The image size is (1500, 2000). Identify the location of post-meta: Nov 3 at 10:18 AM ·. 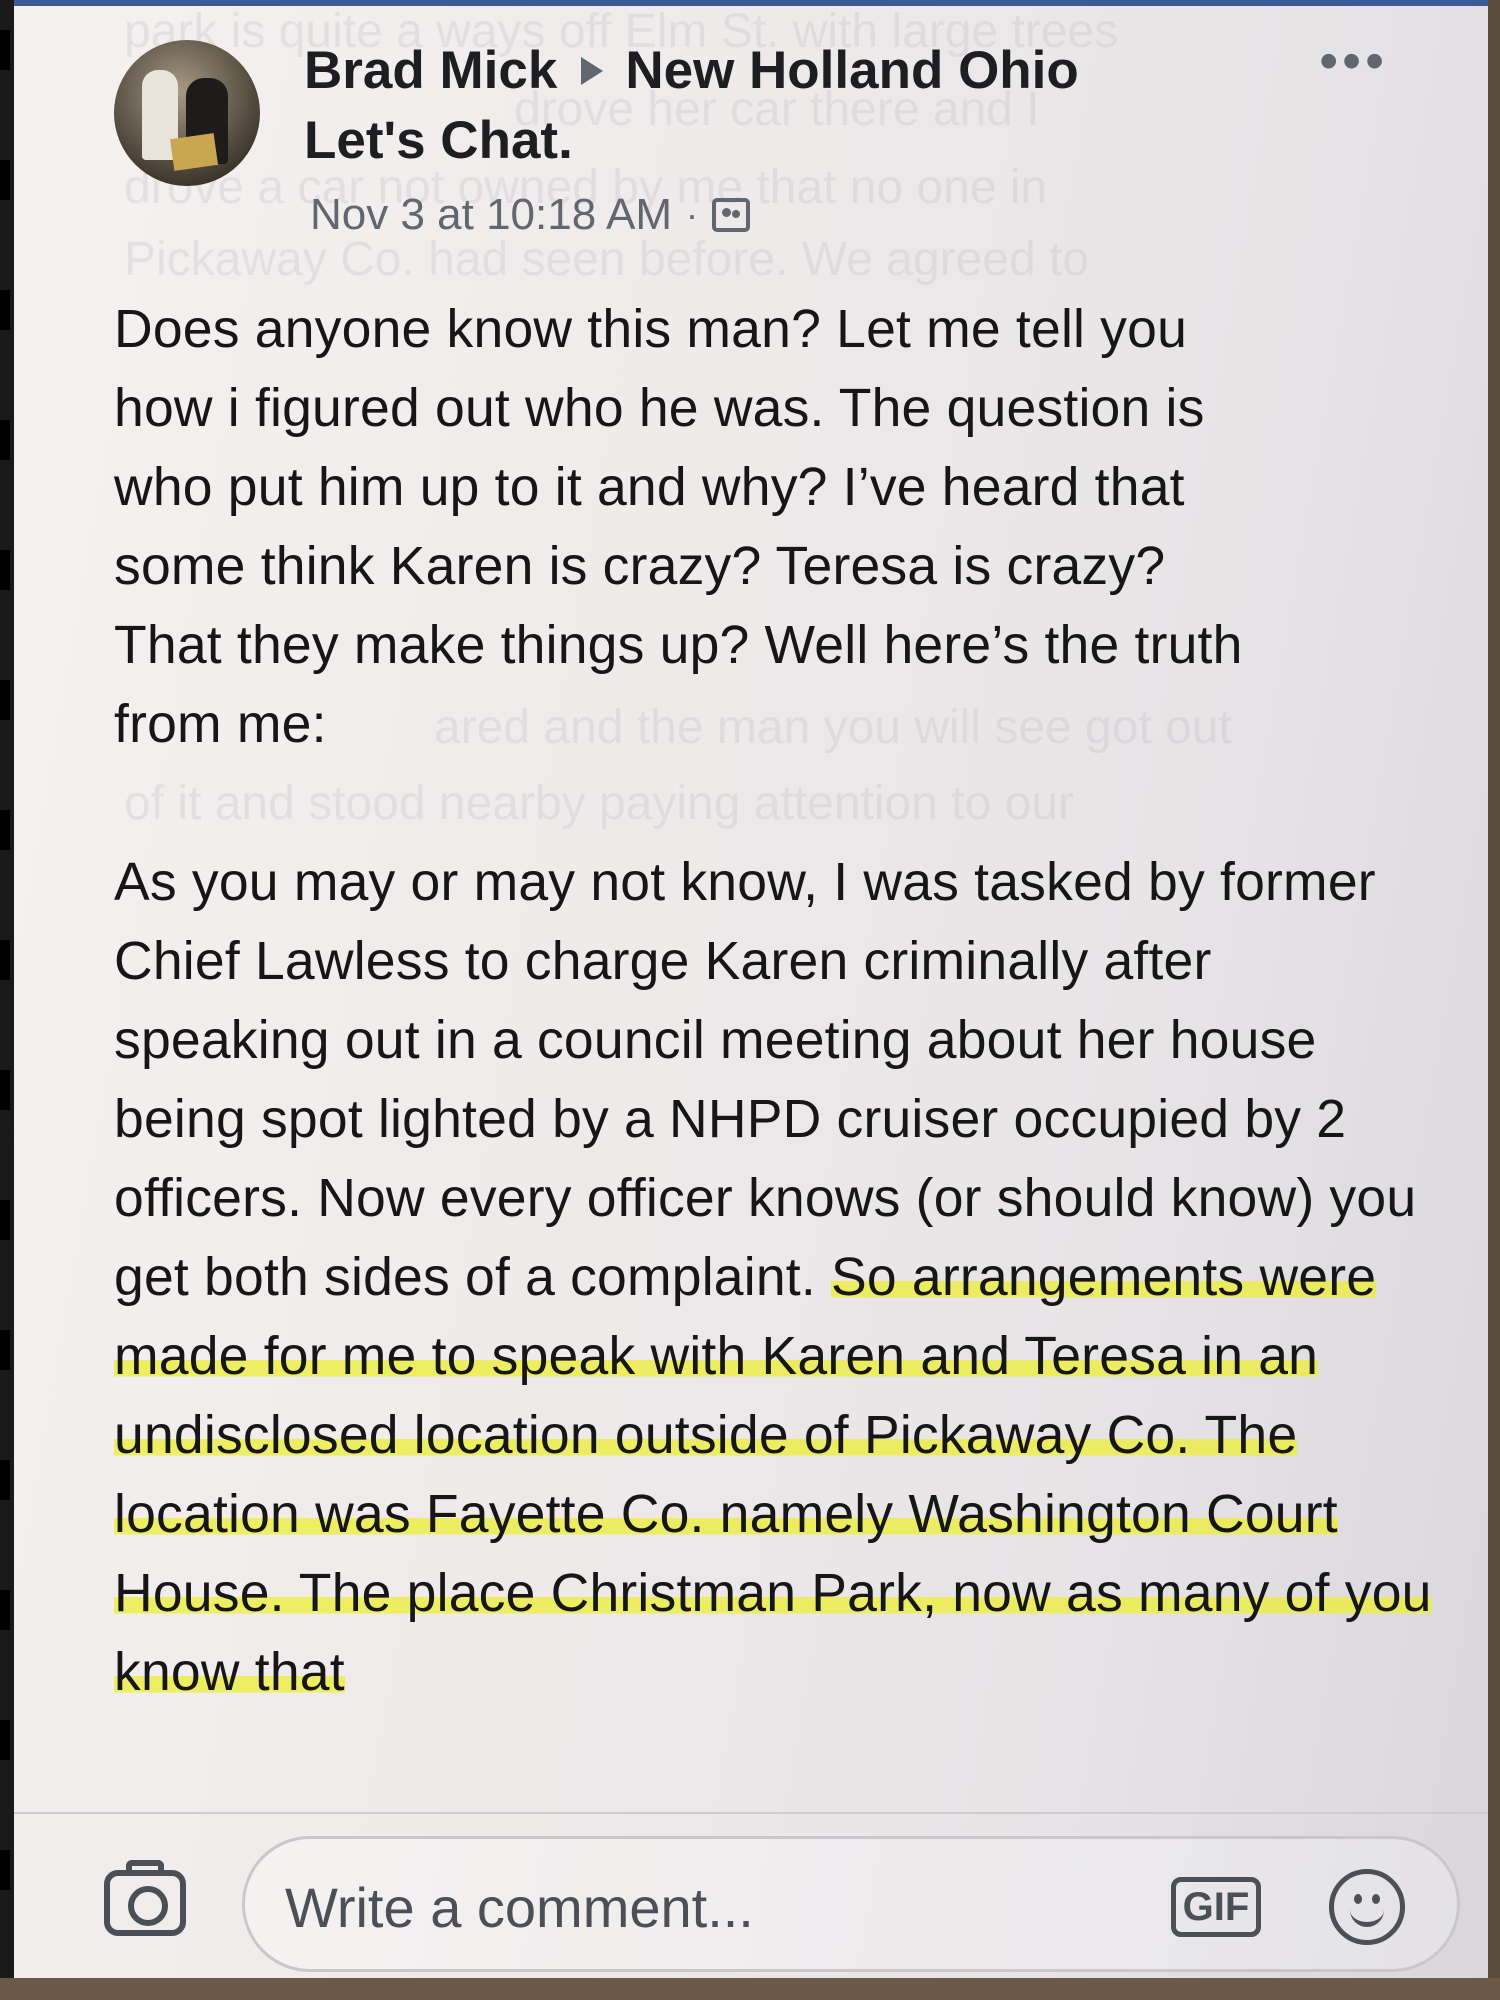
(530, 215).